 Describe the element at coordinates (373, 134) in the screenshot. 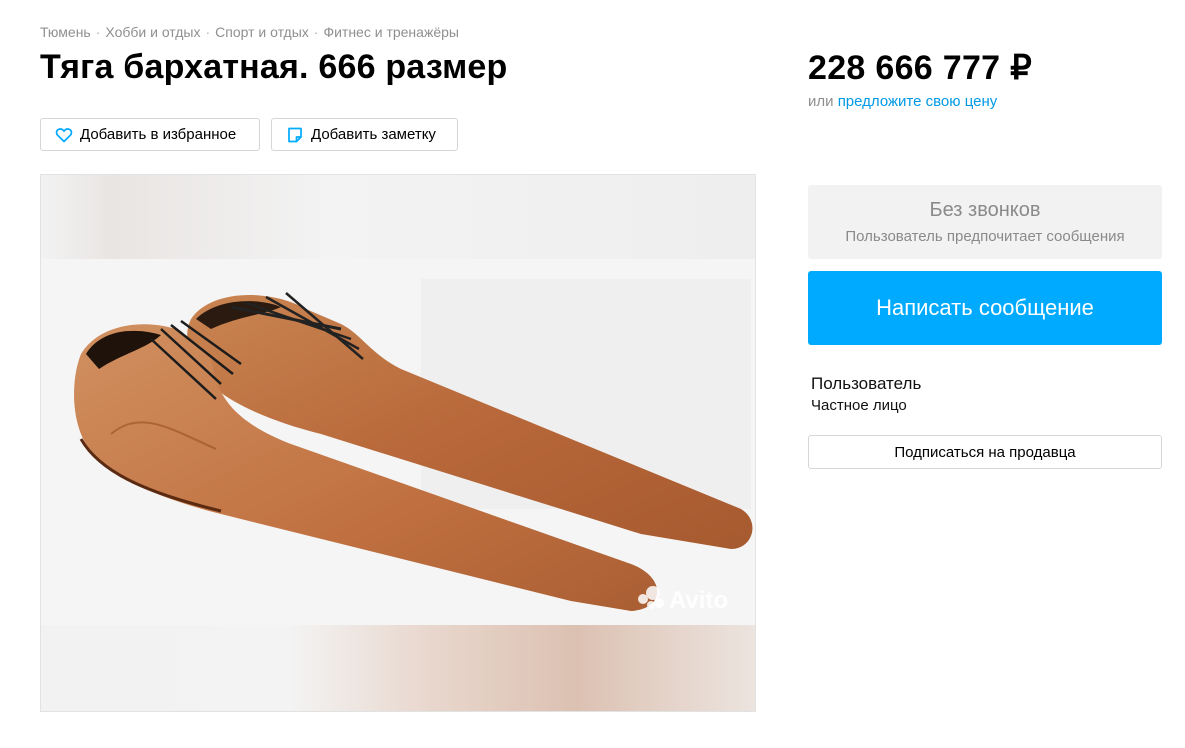

I see `add-note-label: Добавить заметку` at that location.